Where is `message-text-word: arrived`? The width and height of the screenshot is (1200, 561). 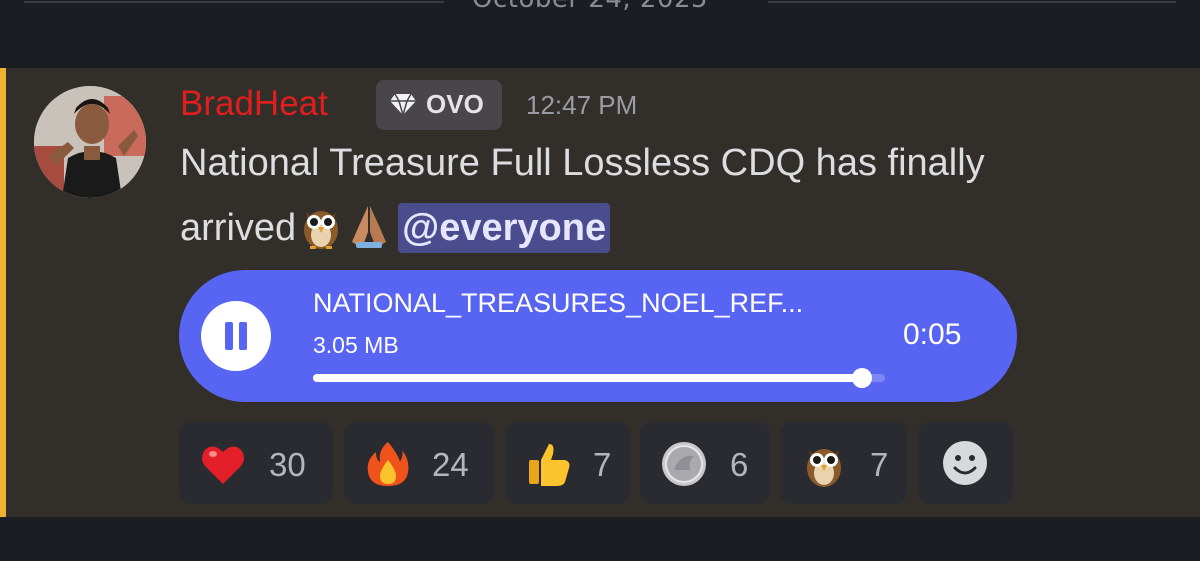
message-text-word: arrived is located at coordinates (238, 228).